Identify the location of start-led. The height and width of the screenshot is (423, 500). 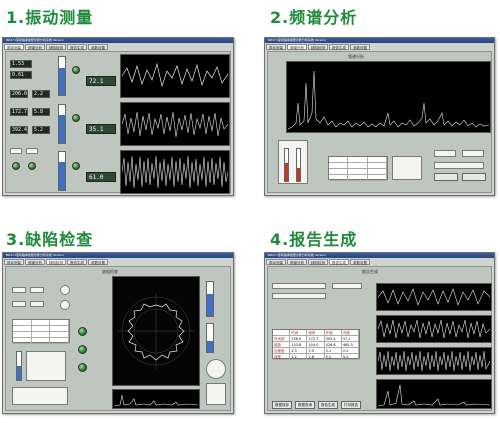
(16, 166).